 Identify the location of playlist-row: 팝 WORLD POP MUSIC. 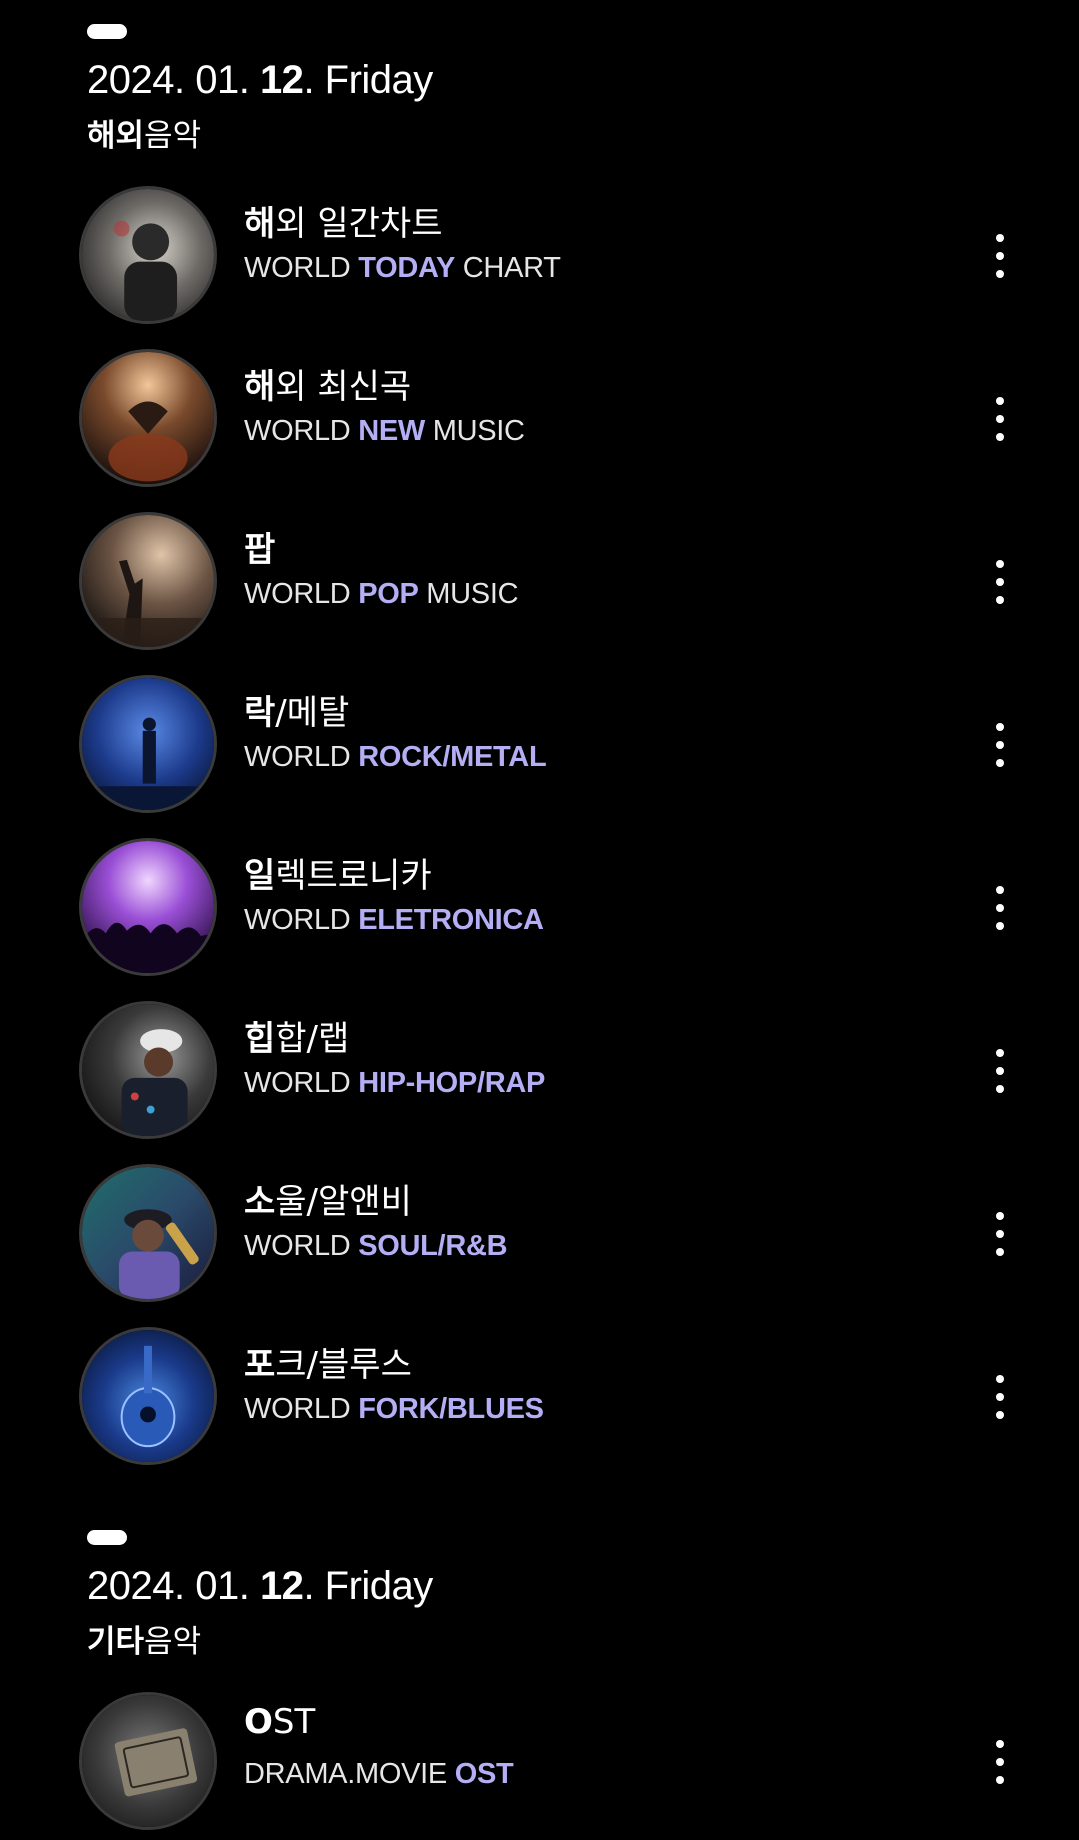
(539, 593).